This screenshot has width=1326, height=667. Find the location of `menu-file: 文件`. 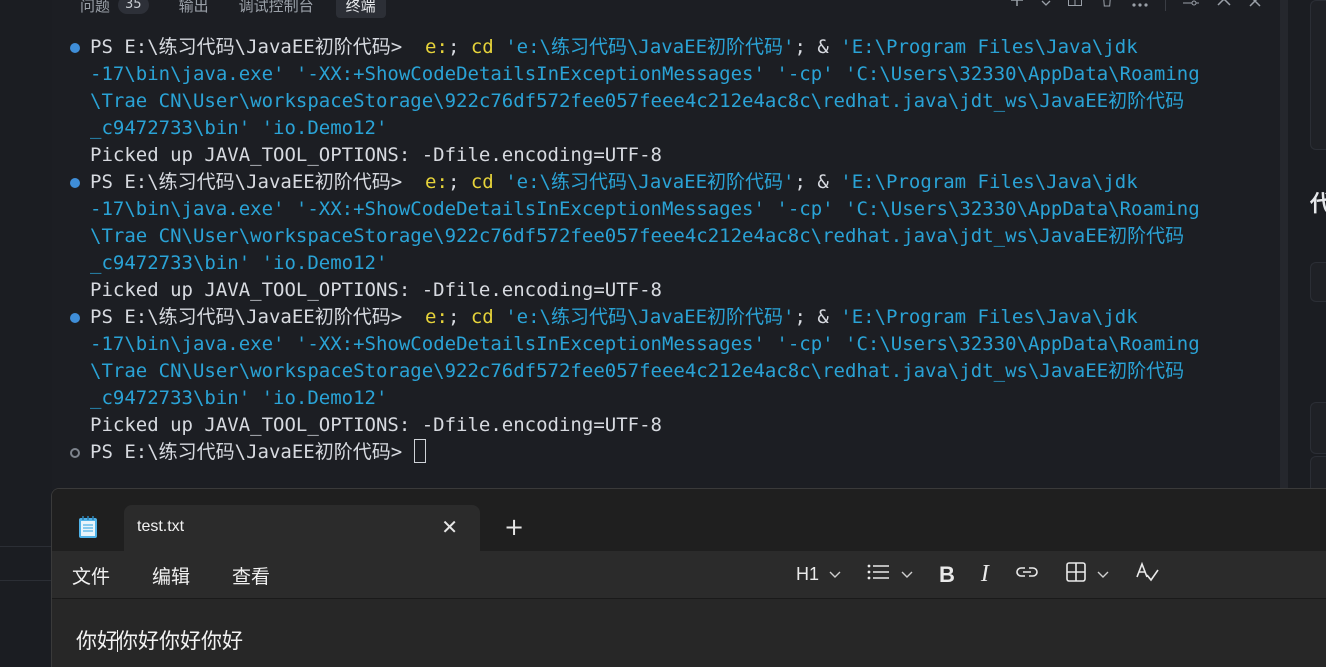

menu-file: 文件 is located at coordinates (91, 575).